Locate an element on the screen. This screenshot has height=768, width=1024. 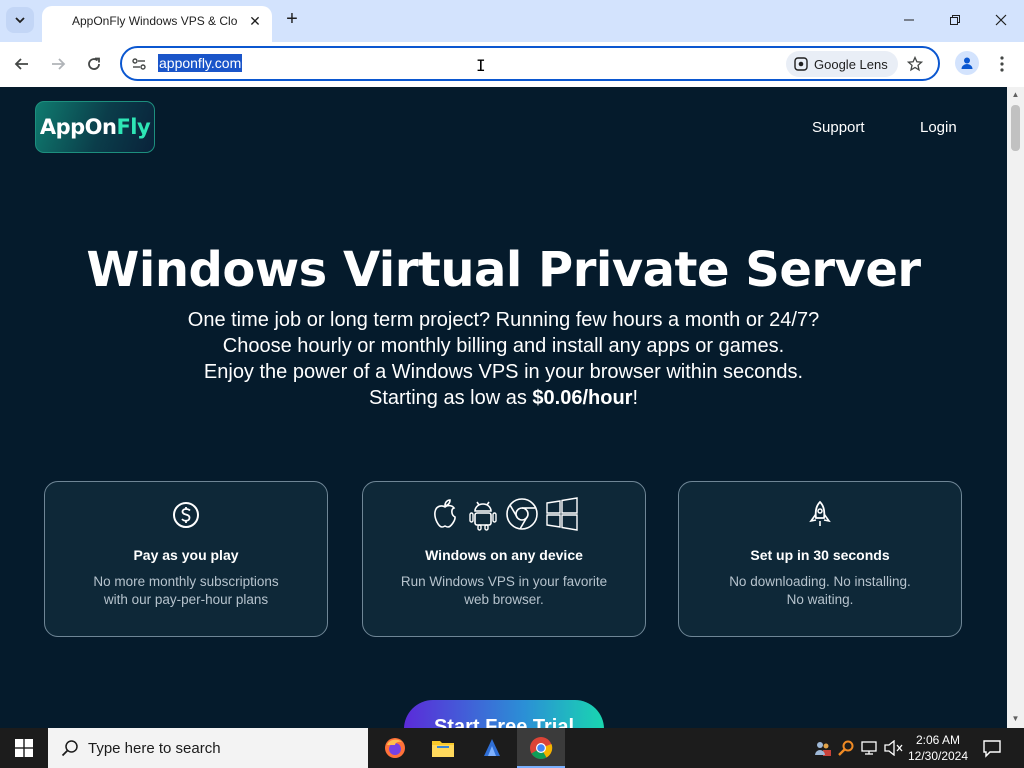
apponfly-logo: AppOn Fly is located at coordinates (95, 127).